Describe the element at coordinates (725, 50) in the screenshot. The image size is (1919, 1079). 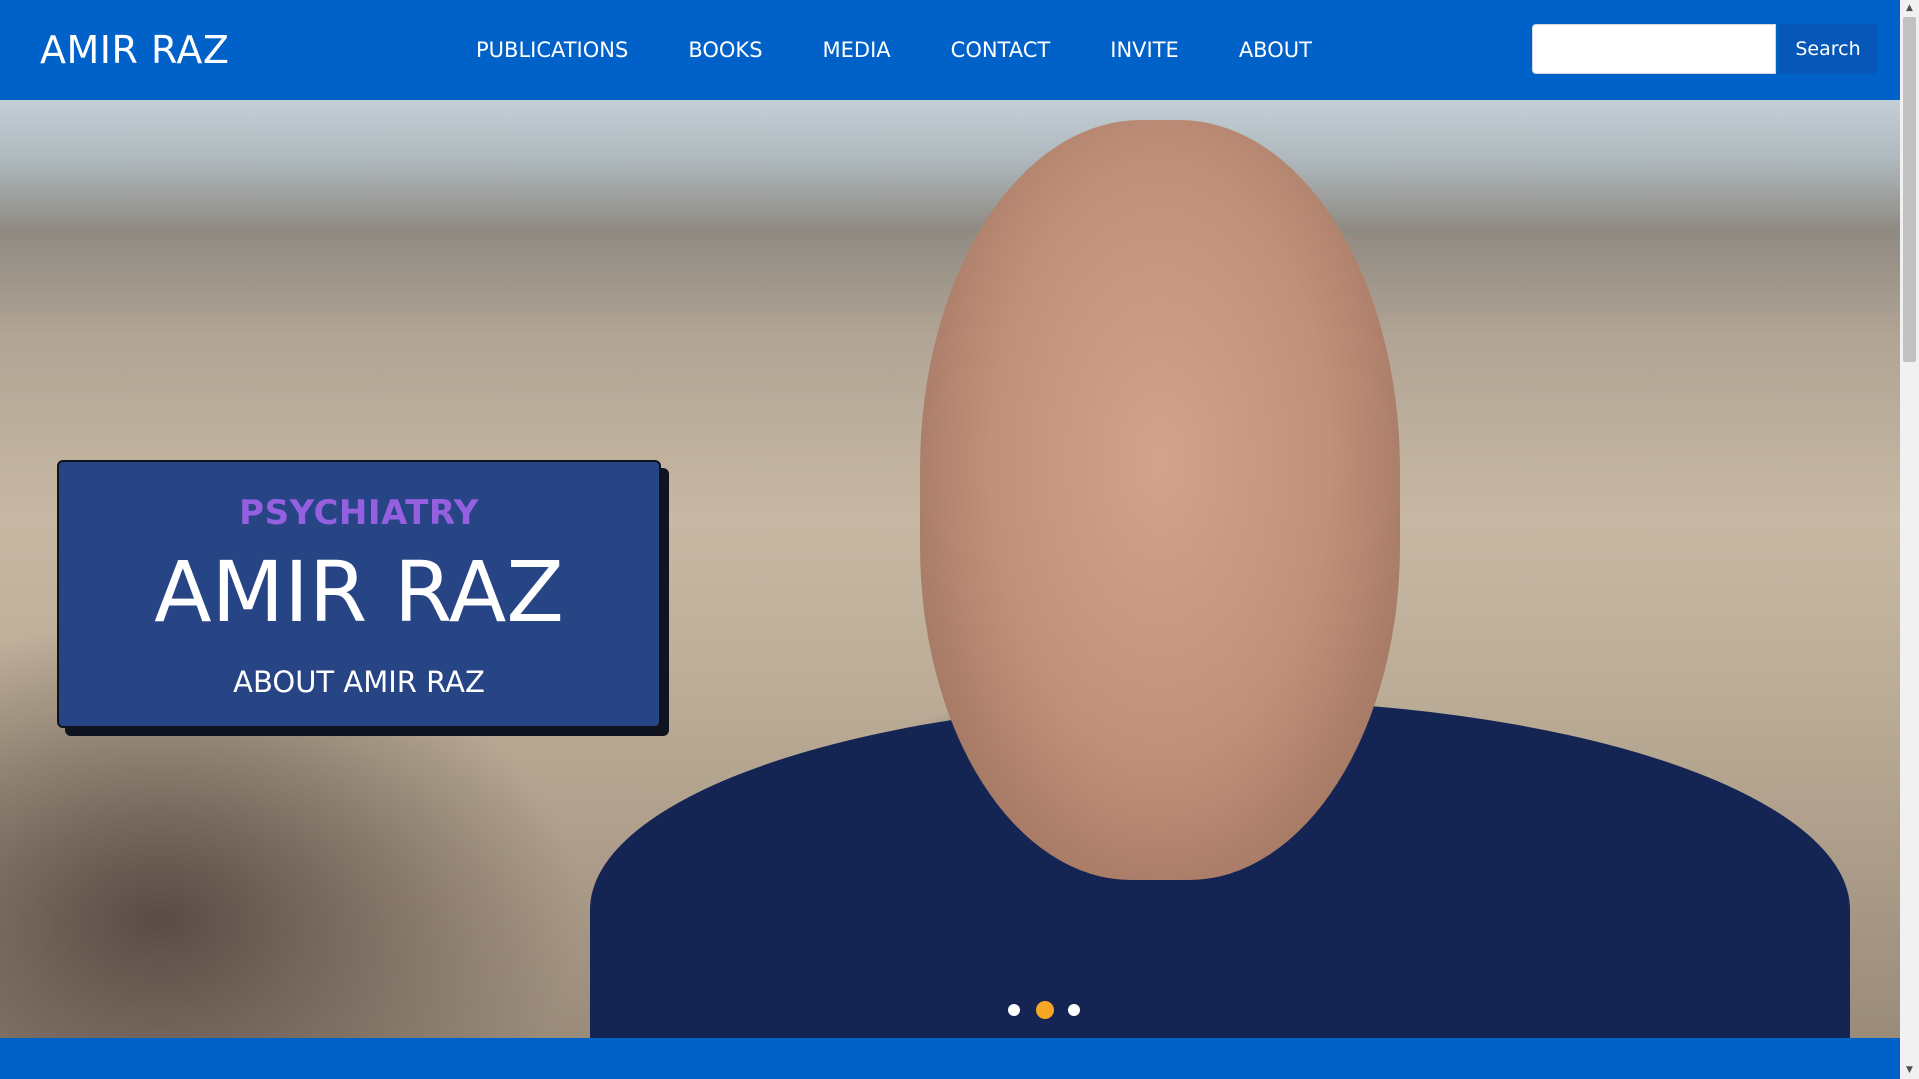
I see `nav-books: BOOKS` at that location.